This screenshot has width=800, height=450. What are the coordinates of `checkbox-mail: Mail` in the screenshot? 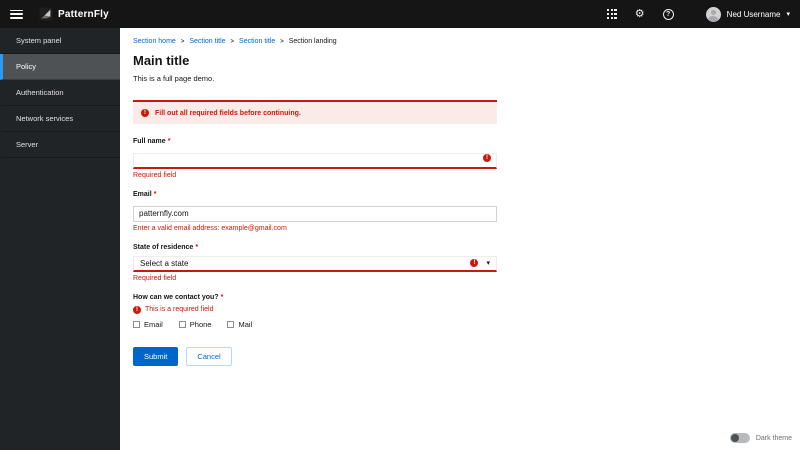 It's located at (239, 324).